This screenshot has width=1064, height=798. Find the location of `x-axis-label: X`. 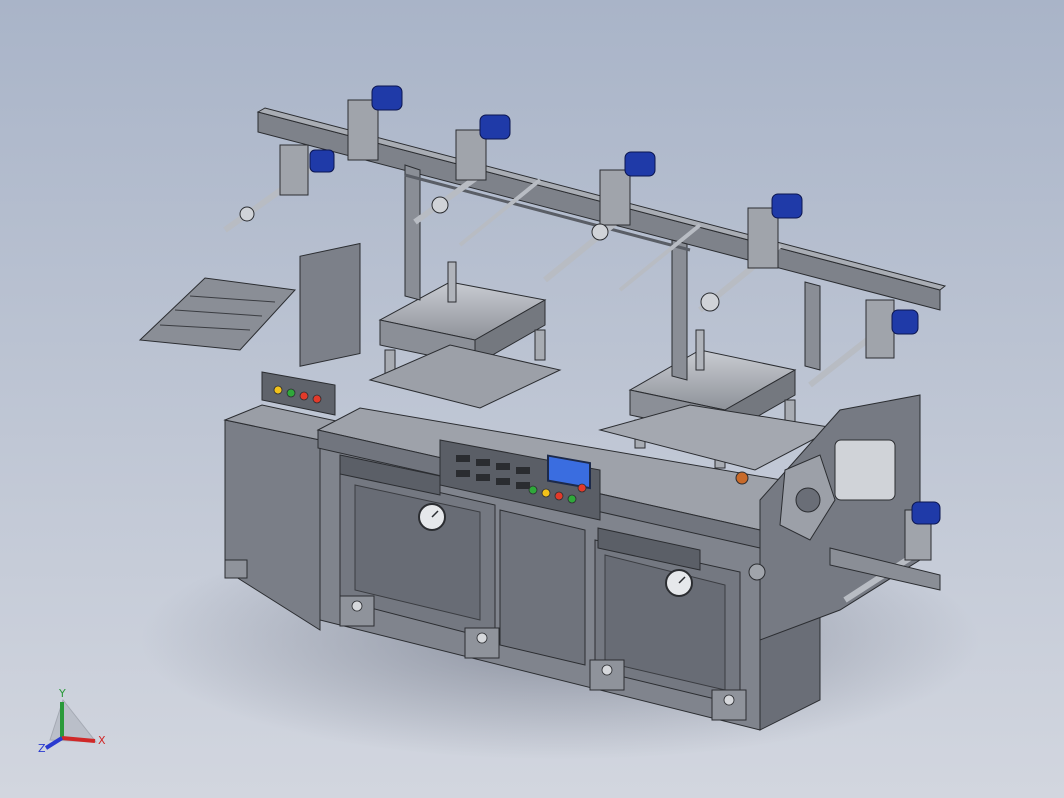

x-axis-label: X is located at coordinates (102, 740).